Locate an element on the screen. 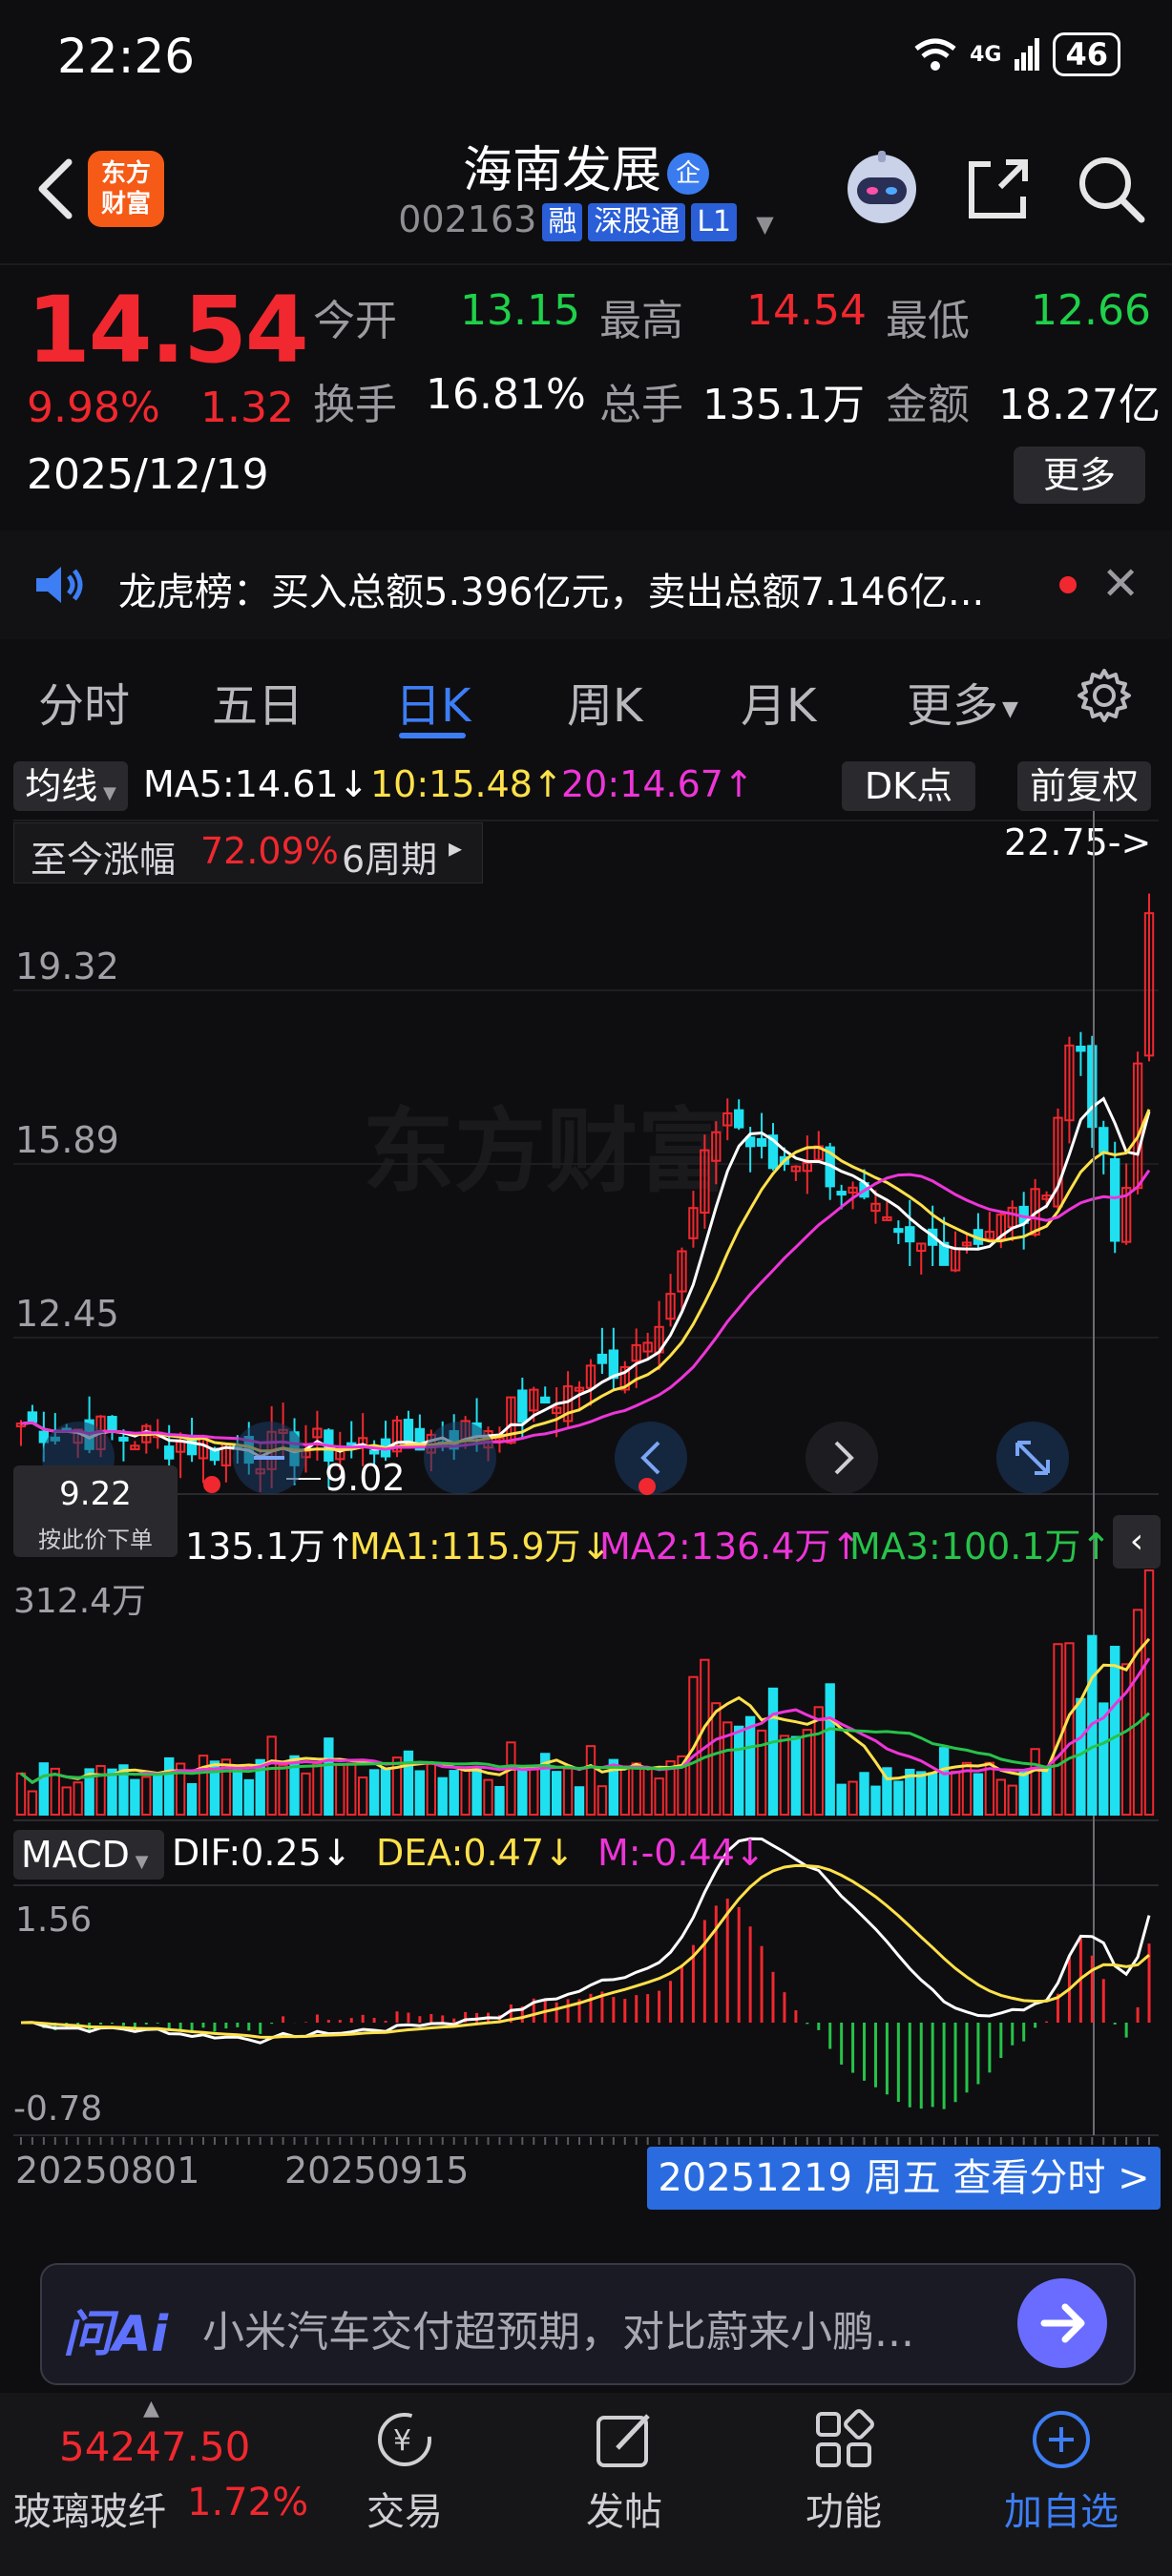  sector-change: 1.72% is located at coordinates (248, 2502).